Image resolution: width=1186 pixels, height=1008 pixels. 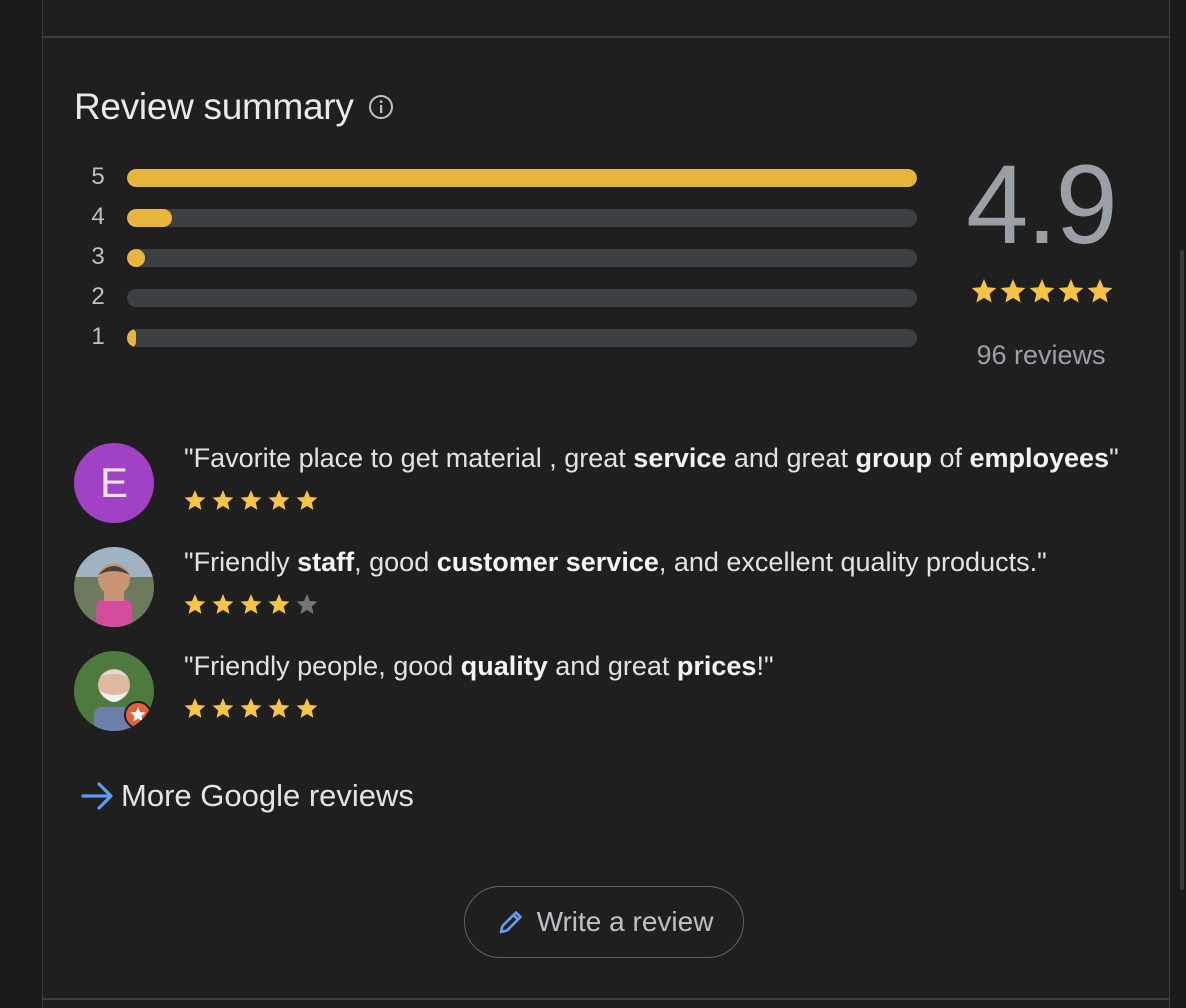 I want to click on highlighted-keyword: customer service, so click(x=547, y=562).